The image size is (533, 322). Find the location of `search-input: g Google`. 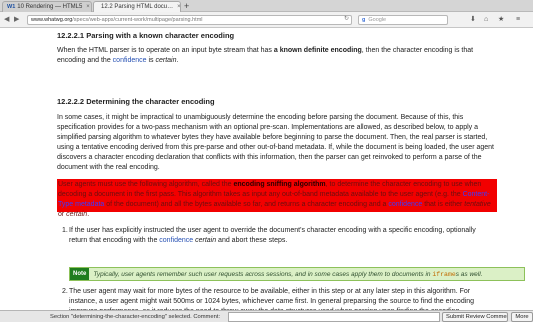

search-input: g Google is located at coordinates (403, 20).